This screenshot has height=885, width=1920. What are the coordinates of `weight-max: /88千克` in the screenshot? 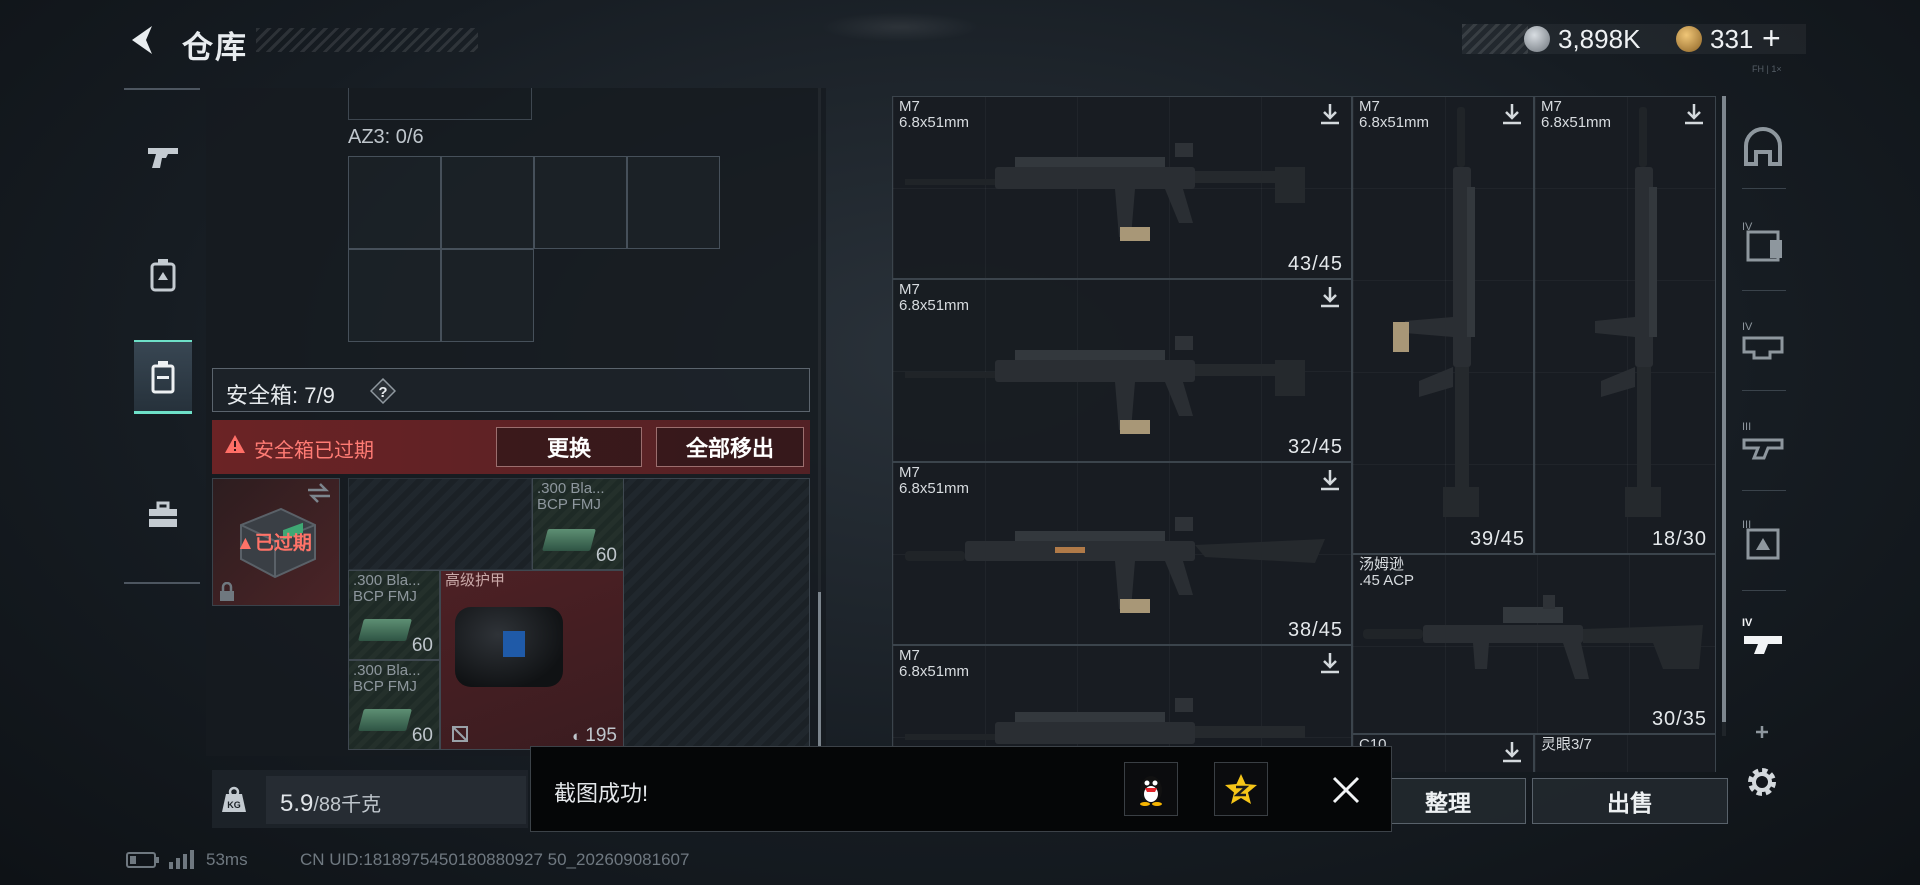 It's located at (347, 805).